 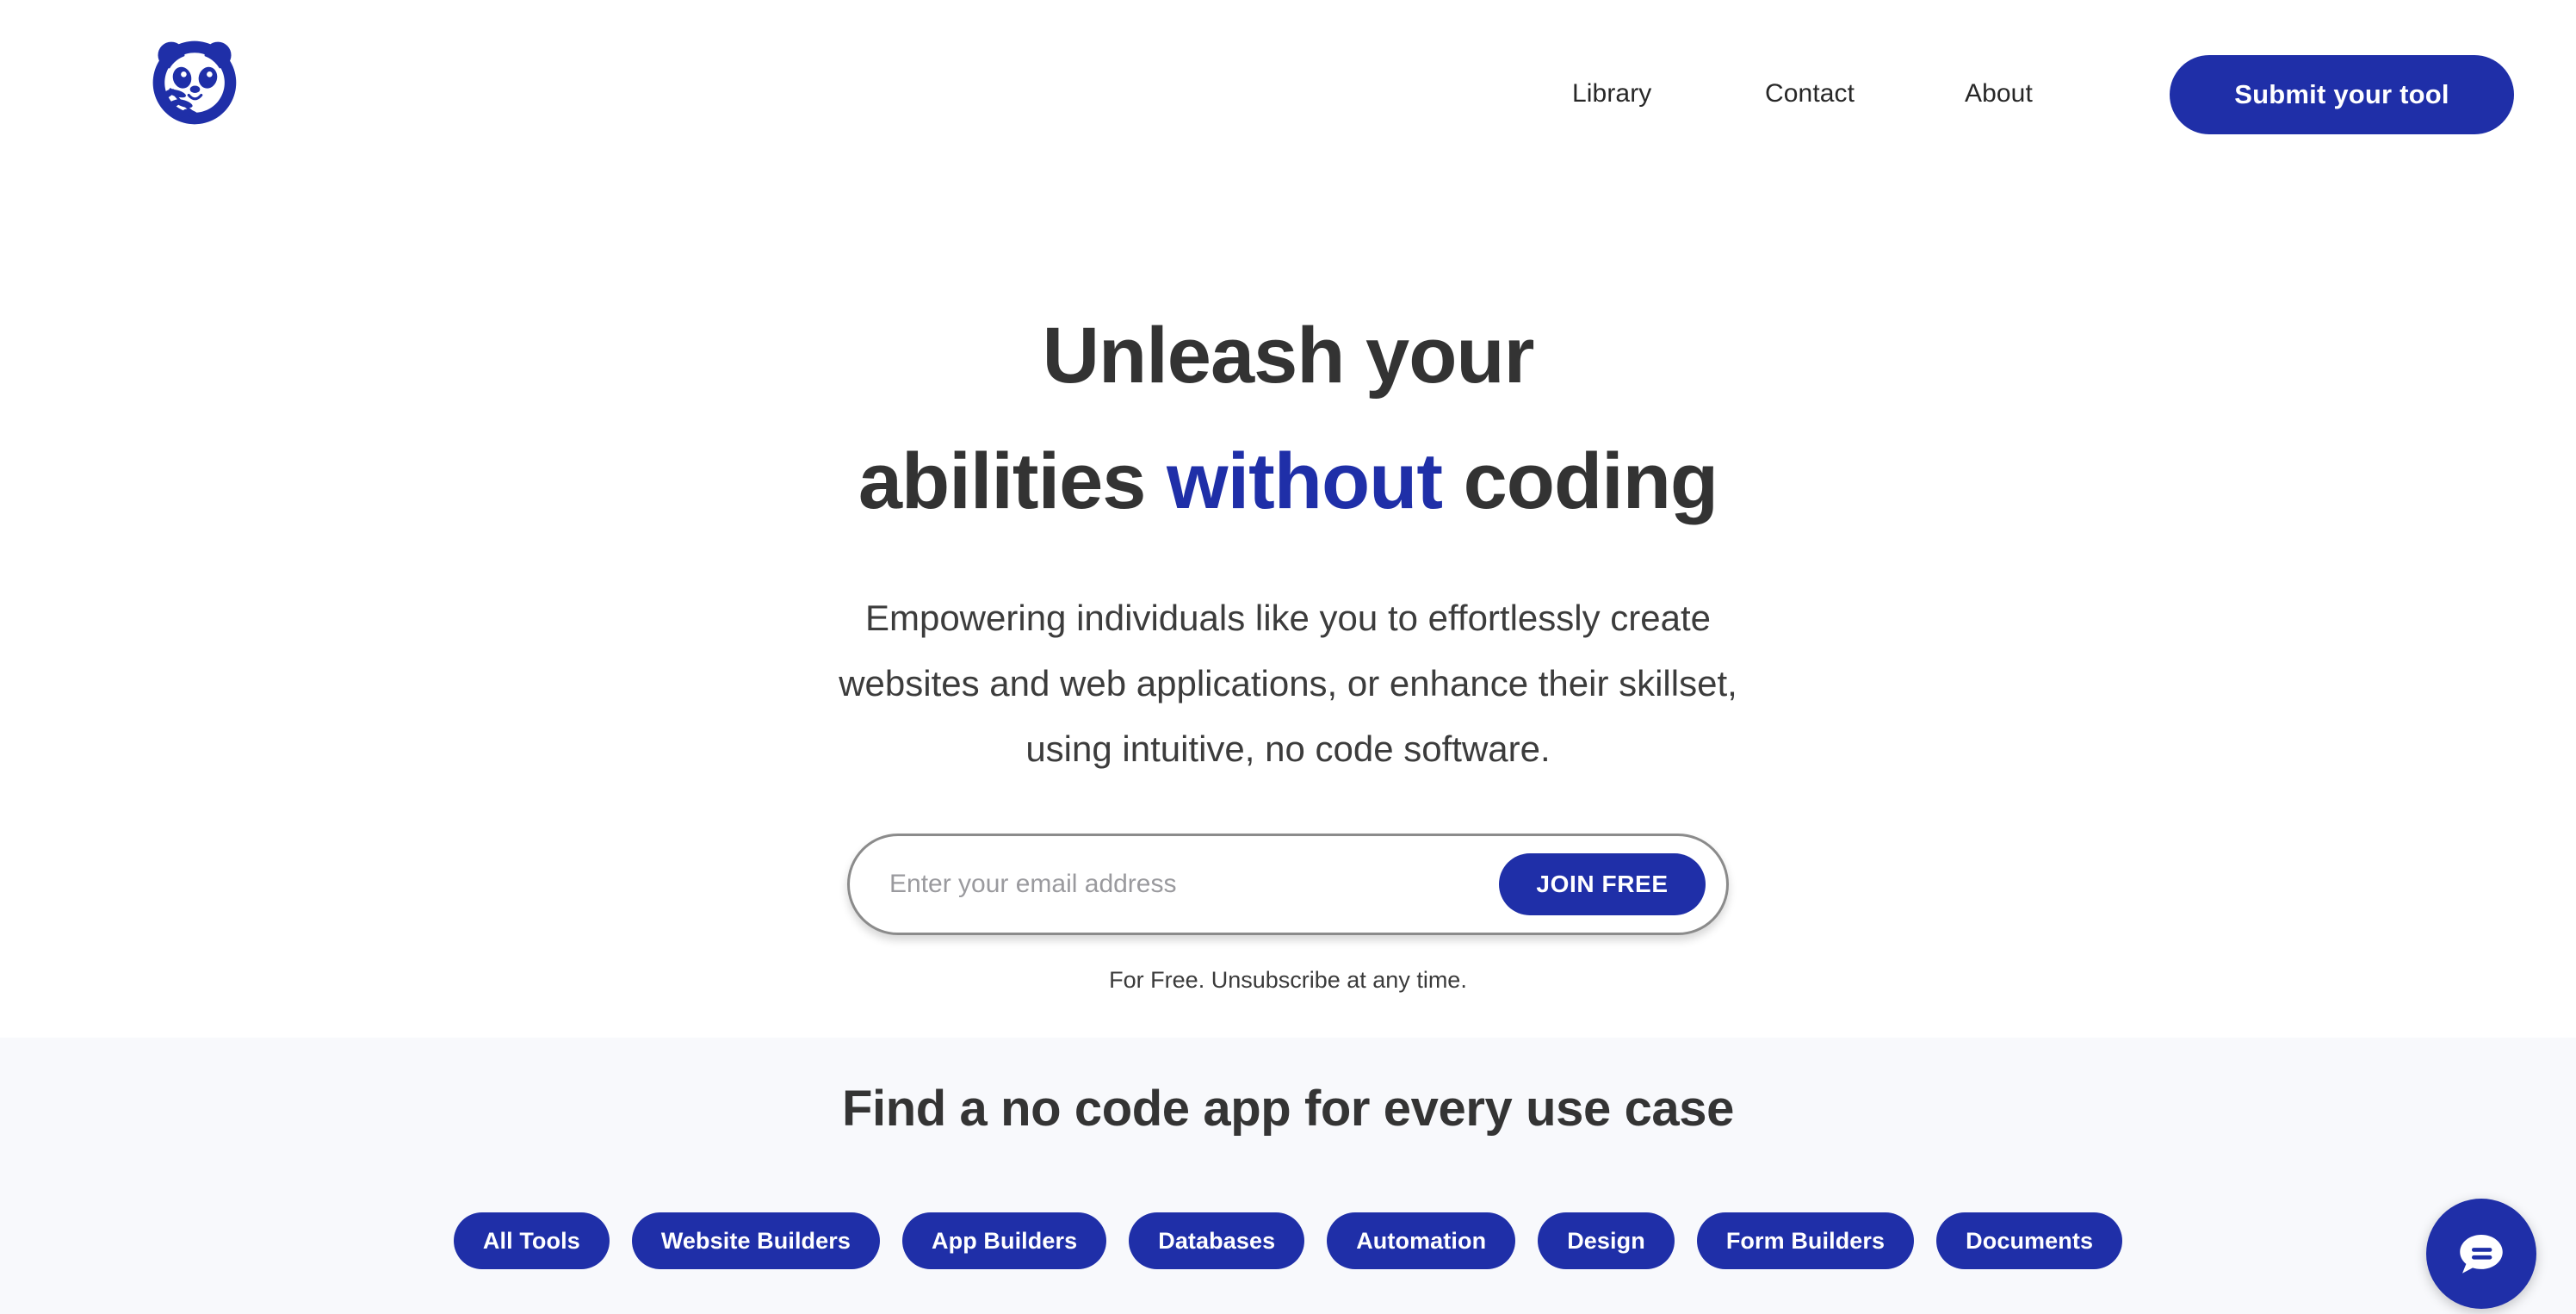 What do you see at coordinates (756, 1241) in the screenshot?
I see `category-pill-website-builders: Website Builders` at bounding box center [756, 1241].